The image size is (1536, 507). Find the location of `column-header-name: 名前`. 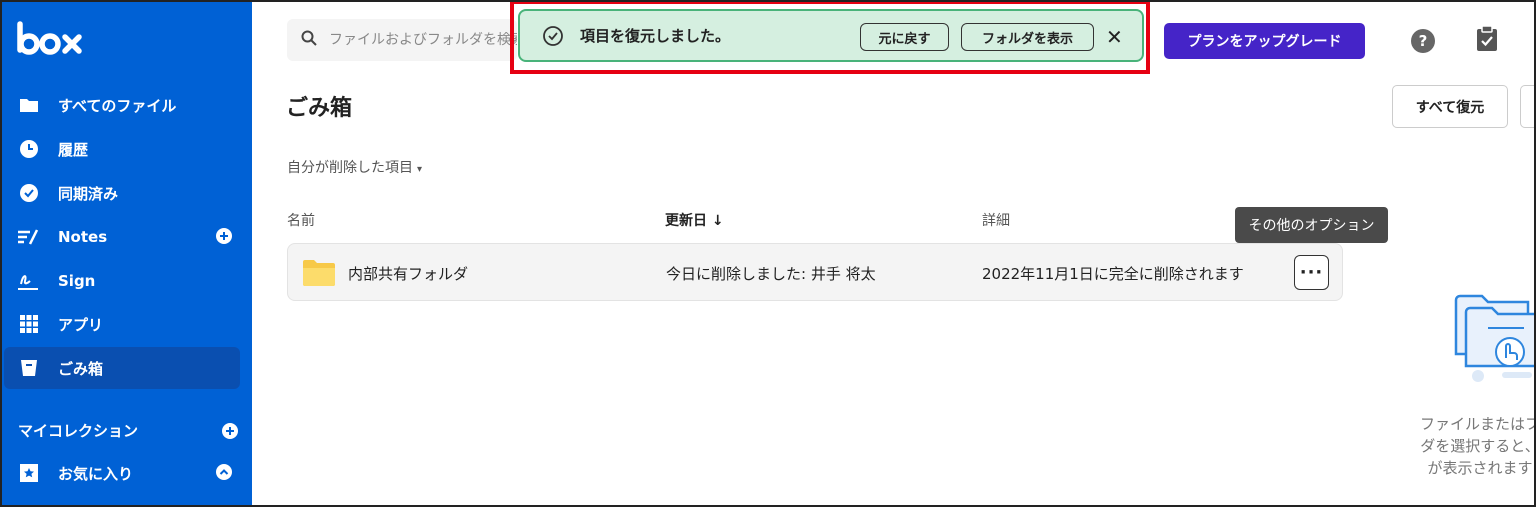

column-header-name: 名前 is located at coordinates (301, 220).